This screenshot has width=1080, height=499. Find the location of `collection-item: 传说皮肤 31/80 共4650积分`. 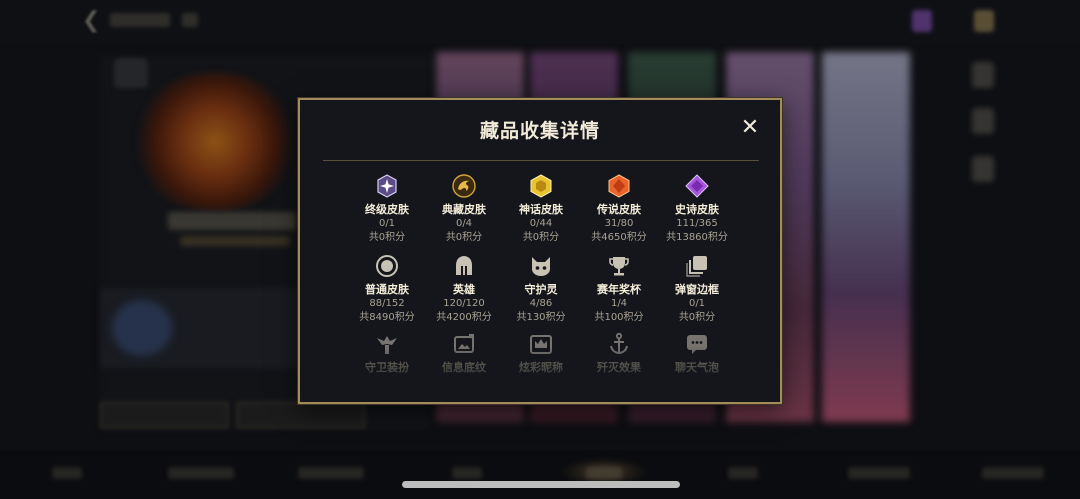

collection-item: 传说皮肤 31/80 共4650积分 is located at coordinates (619, 208).